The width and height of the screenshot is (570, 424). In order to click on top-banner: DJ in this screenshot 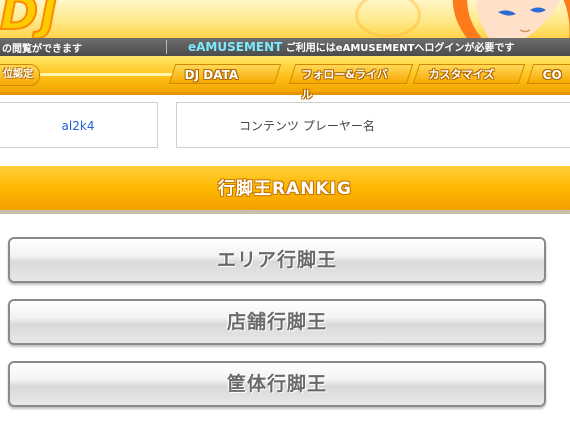, I will do `click(285, 19)`.